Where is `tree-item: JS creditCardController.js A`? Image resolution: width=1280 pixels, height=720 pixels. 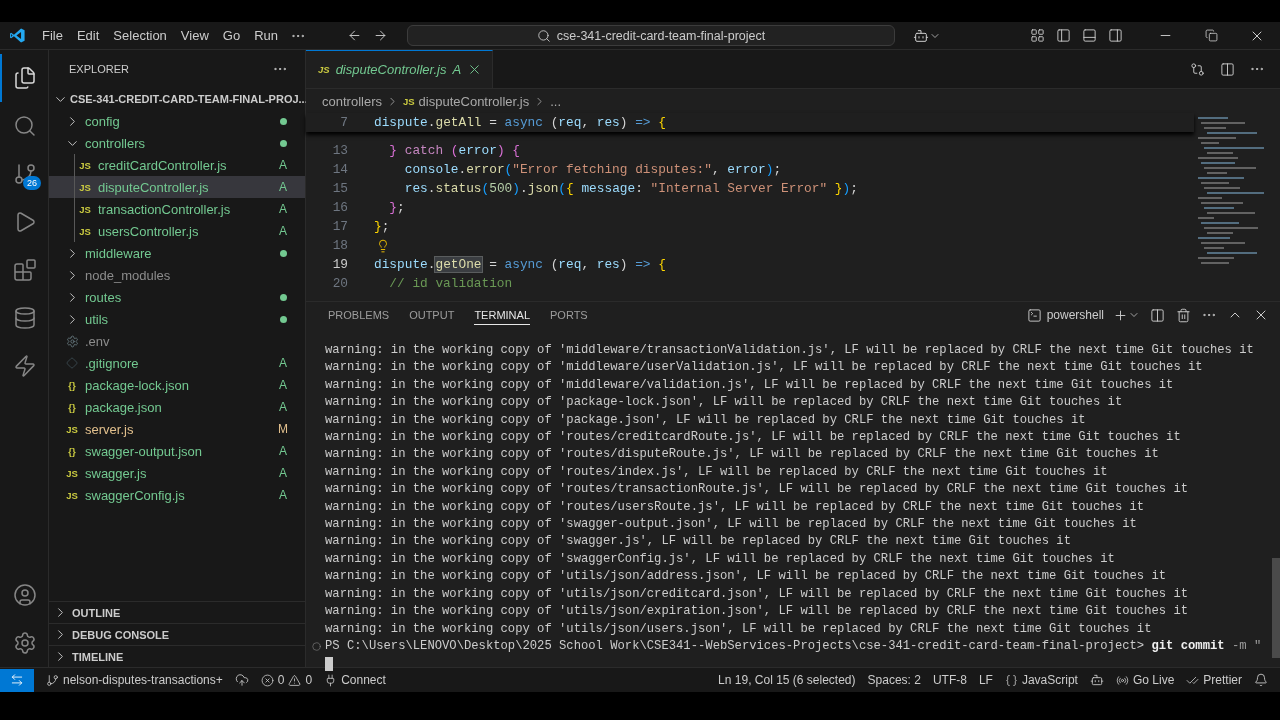
tree-item: JS creditCardController.js A is located at coordinates (177, 165).